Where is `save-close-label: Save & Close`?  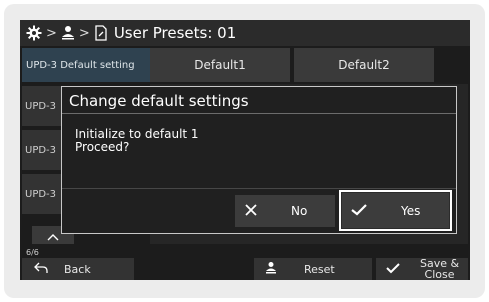 save-close-label: Save & Close is located at coordinates (439, 269).